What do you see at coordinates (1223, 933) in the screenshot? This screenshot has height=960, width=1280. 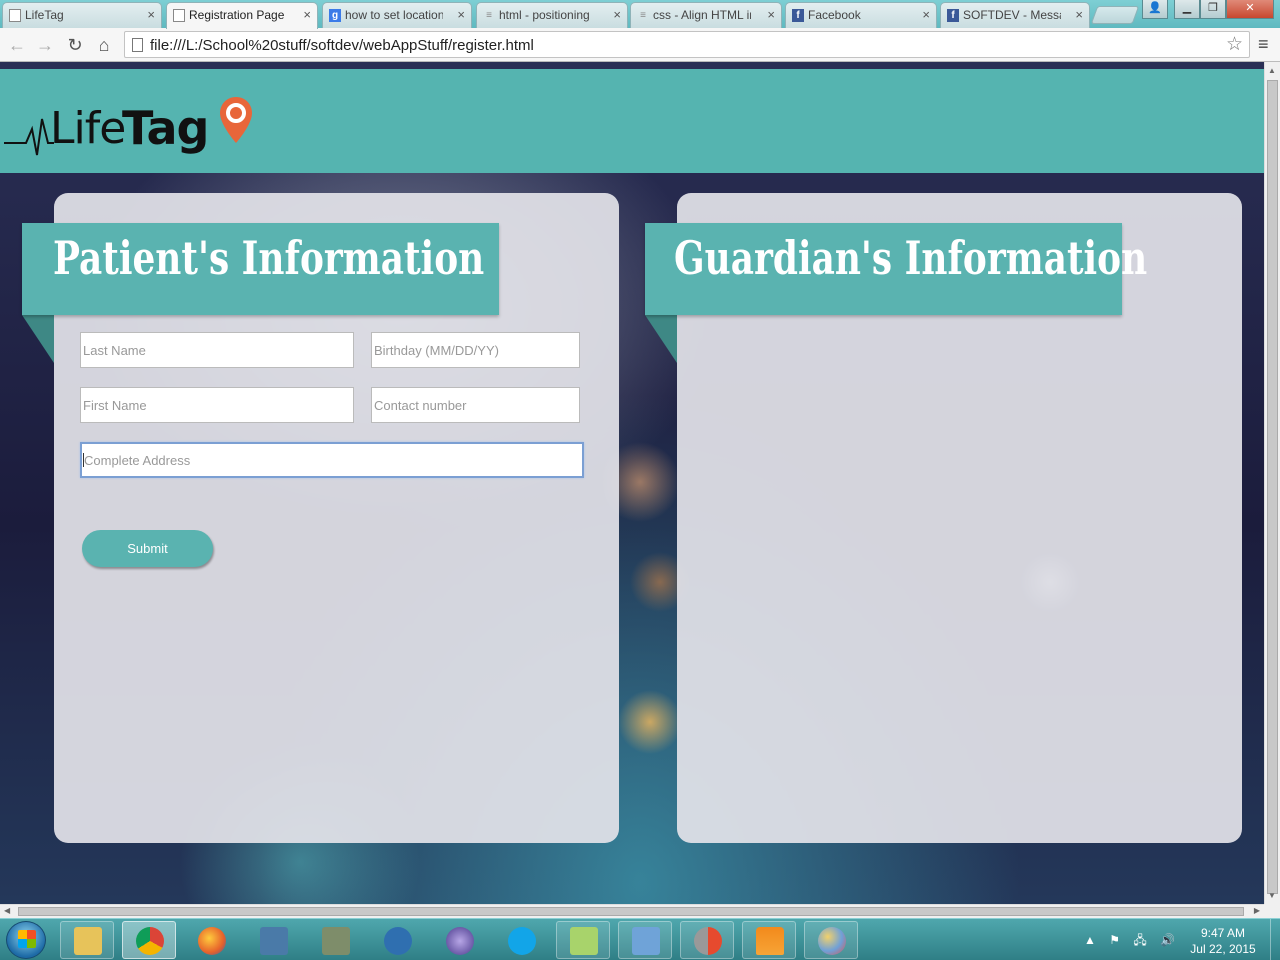 I see `clock-time: 9:47 AM` at bounding box center [1223, 933].